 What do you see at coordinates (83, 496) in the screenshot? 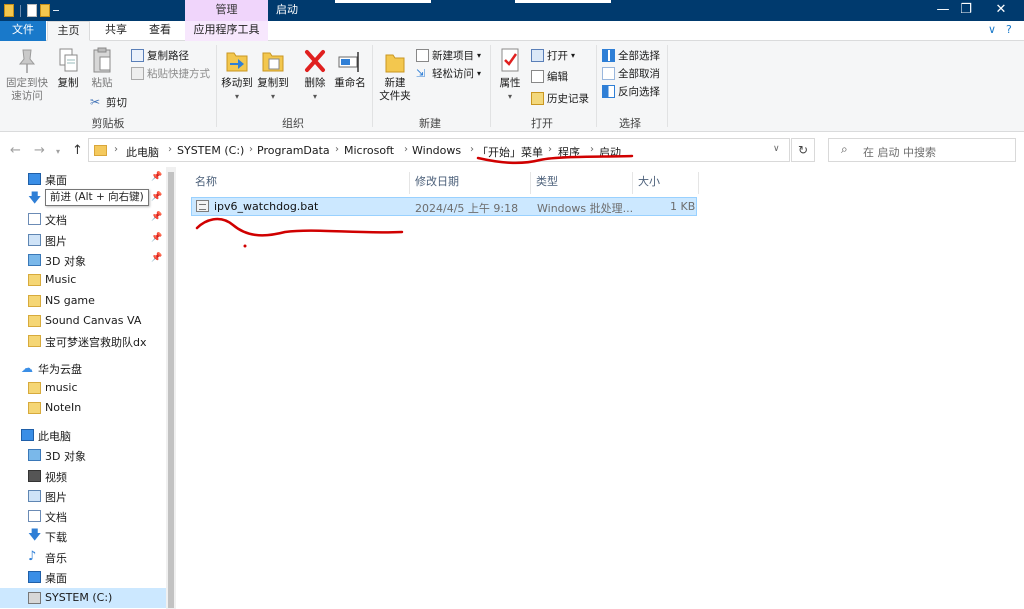
I see `nav-item-pc-pictures: 图片` at bounding box center [83, 496].